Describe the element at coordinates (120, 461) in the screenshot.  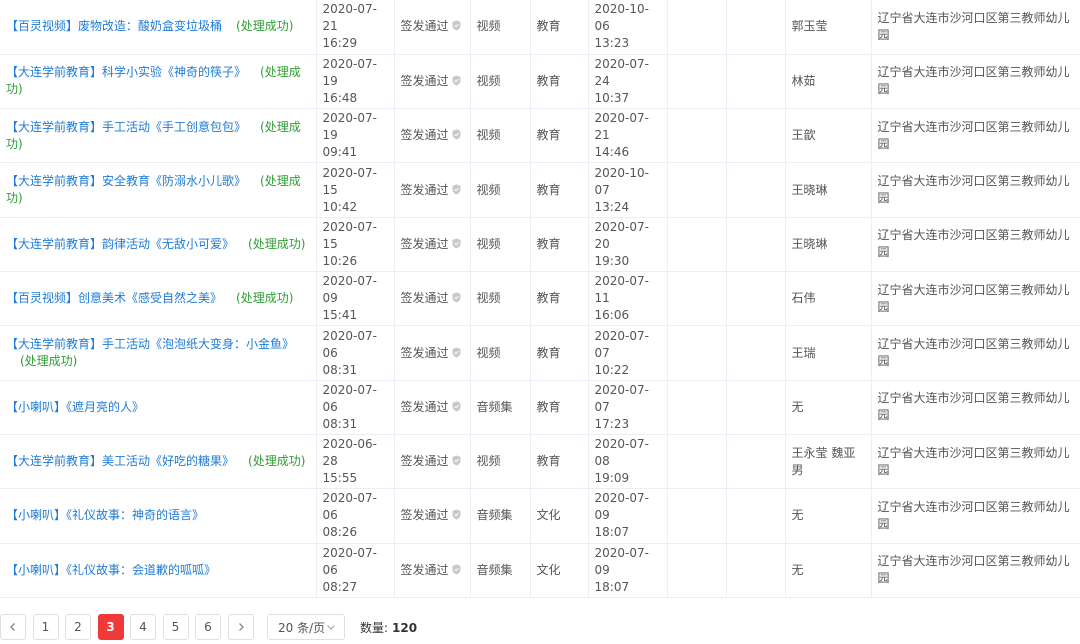
I see `content-title-link: 【大连学前教育】美工活动《好吃的糖果》` at that location.